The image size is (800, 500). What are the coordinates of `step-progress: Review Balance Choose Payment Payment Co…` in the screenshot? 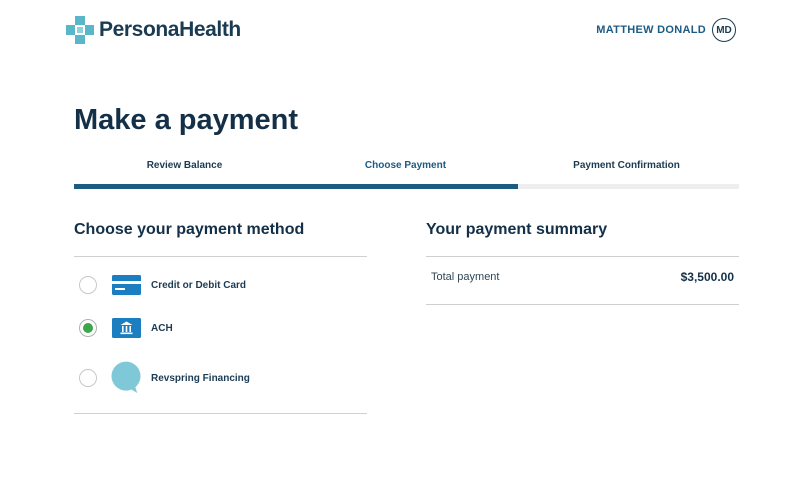 It's located at (406, 176).